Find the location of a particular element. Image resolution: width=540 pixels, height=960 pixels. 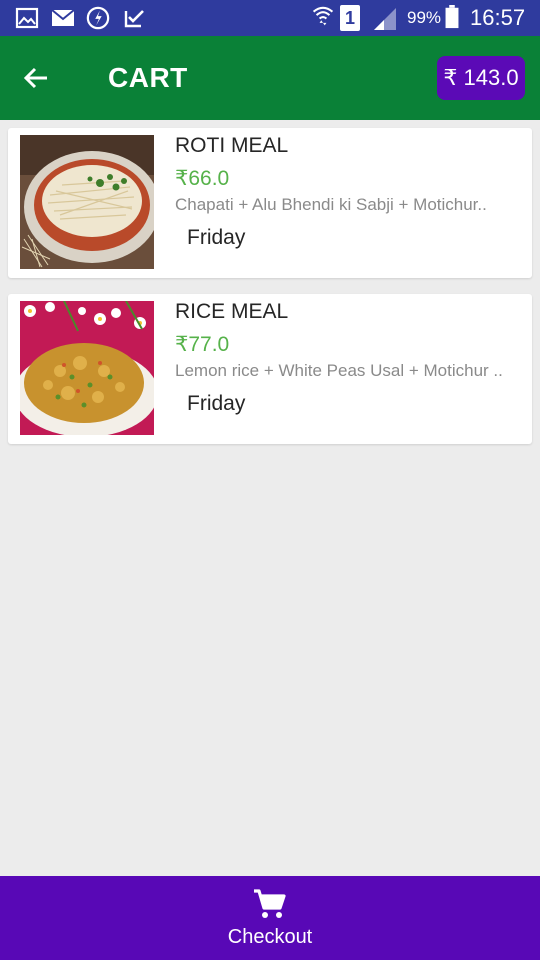

sim-slot-number: 1 is located at coordinates (349, 18).